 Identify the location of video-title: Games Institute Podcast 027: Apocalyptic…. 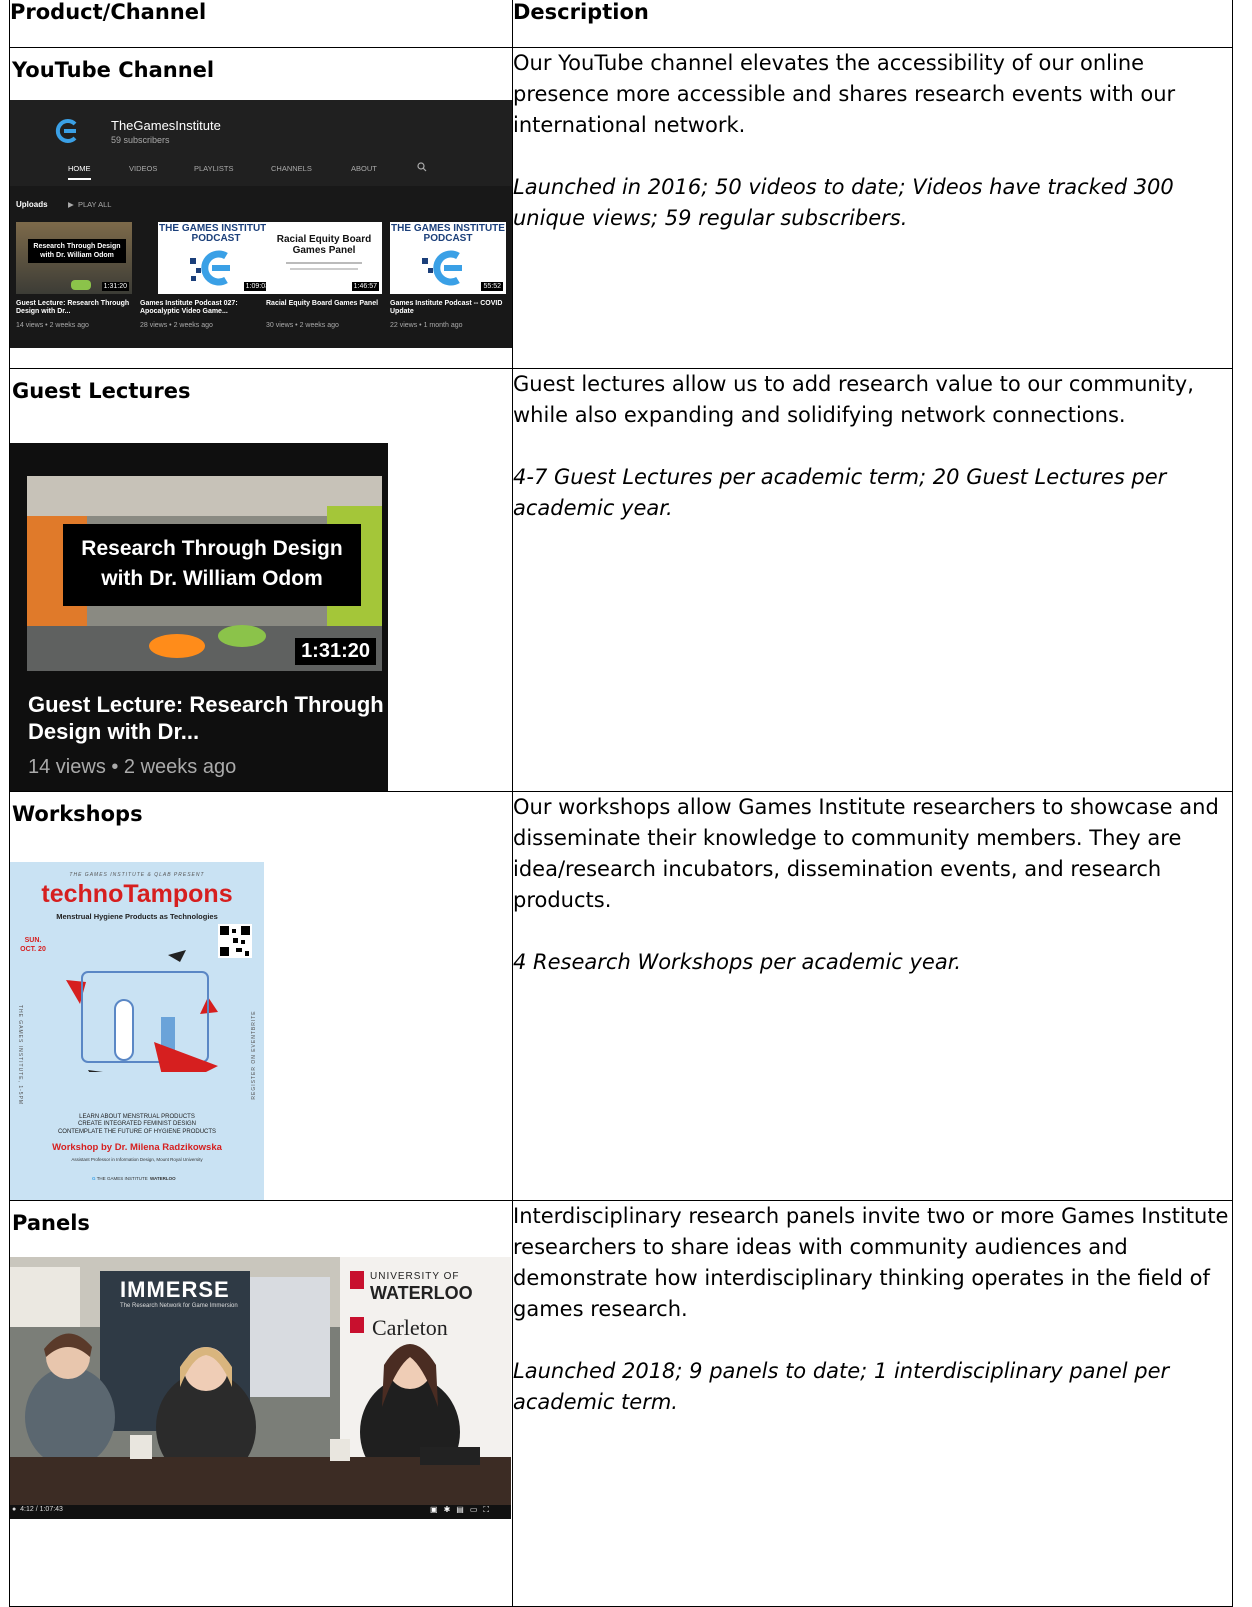
(200, 308).